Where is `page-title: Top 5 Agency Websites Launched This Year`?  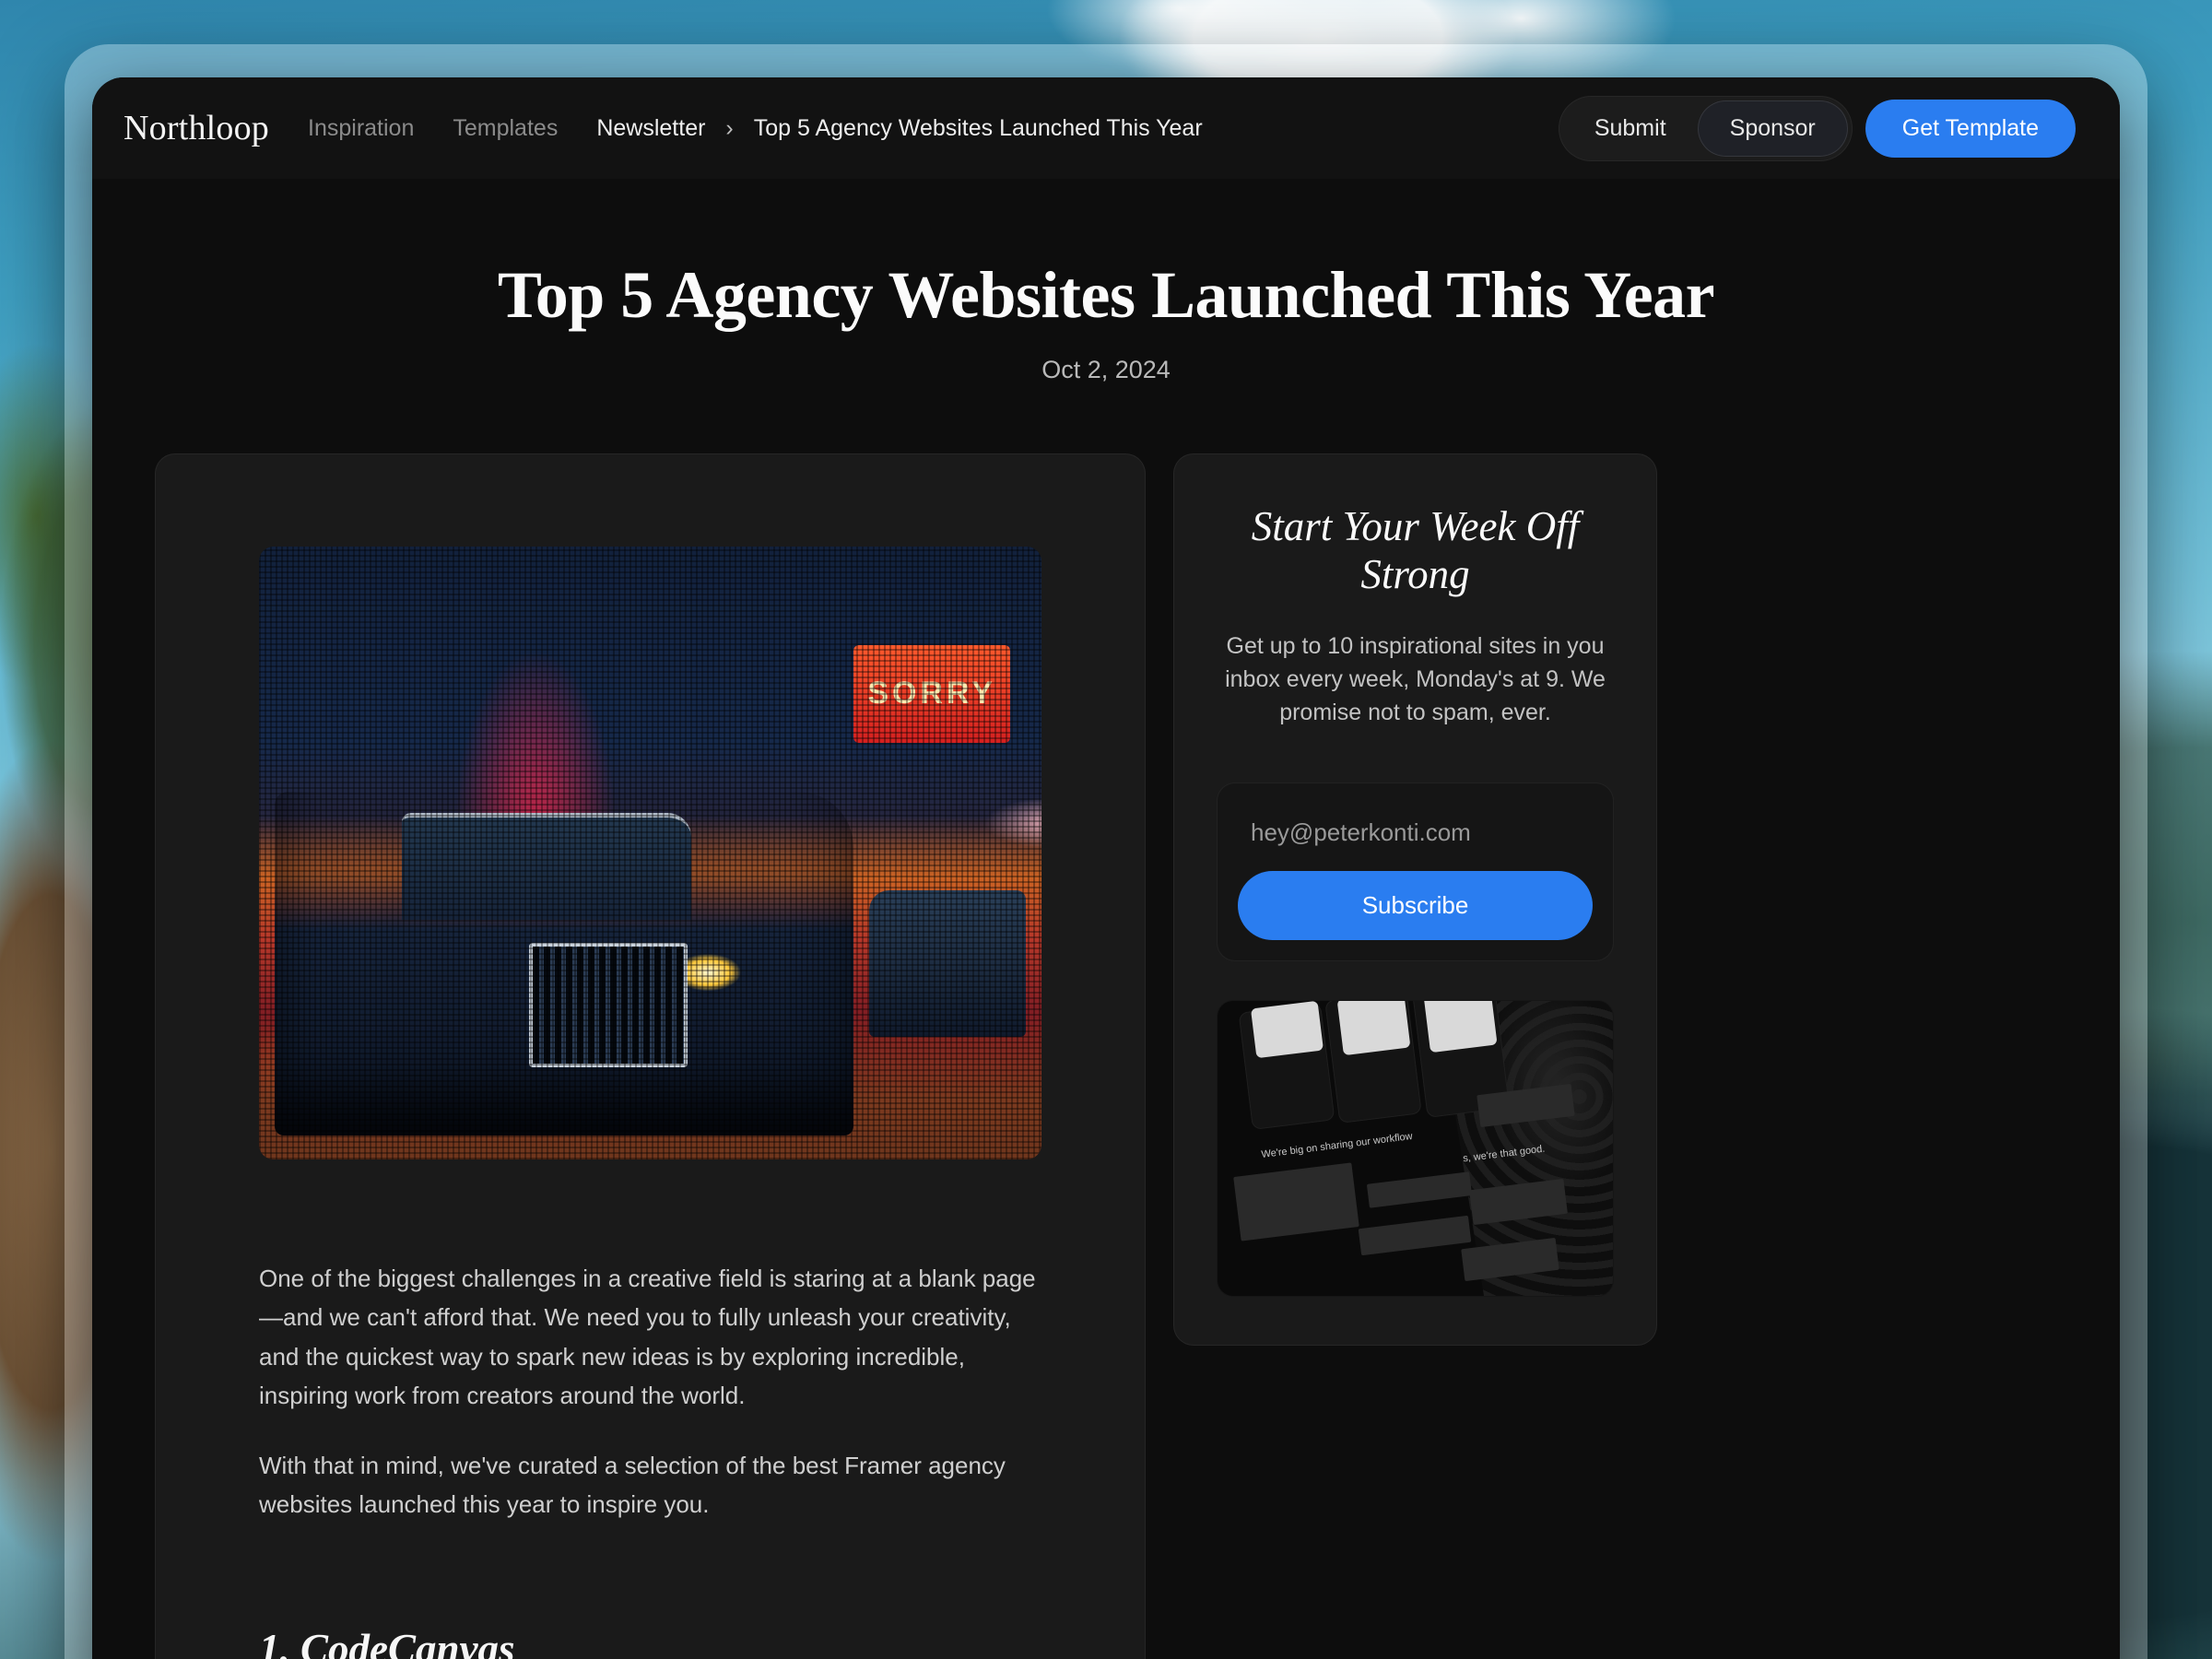 page-title: Top 5 Agency Websites Launched This Year is located at coordinates (1106, 295).